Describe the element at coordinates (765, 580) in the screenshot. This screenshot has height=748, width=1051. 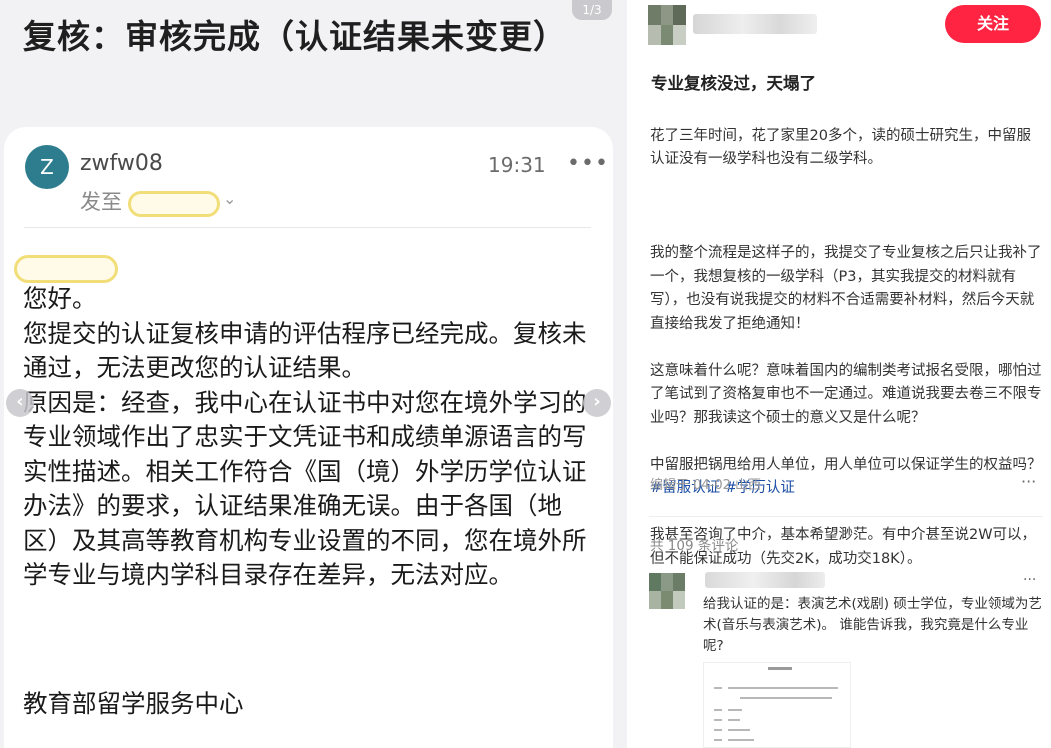
I see `commenter-name` at that location.